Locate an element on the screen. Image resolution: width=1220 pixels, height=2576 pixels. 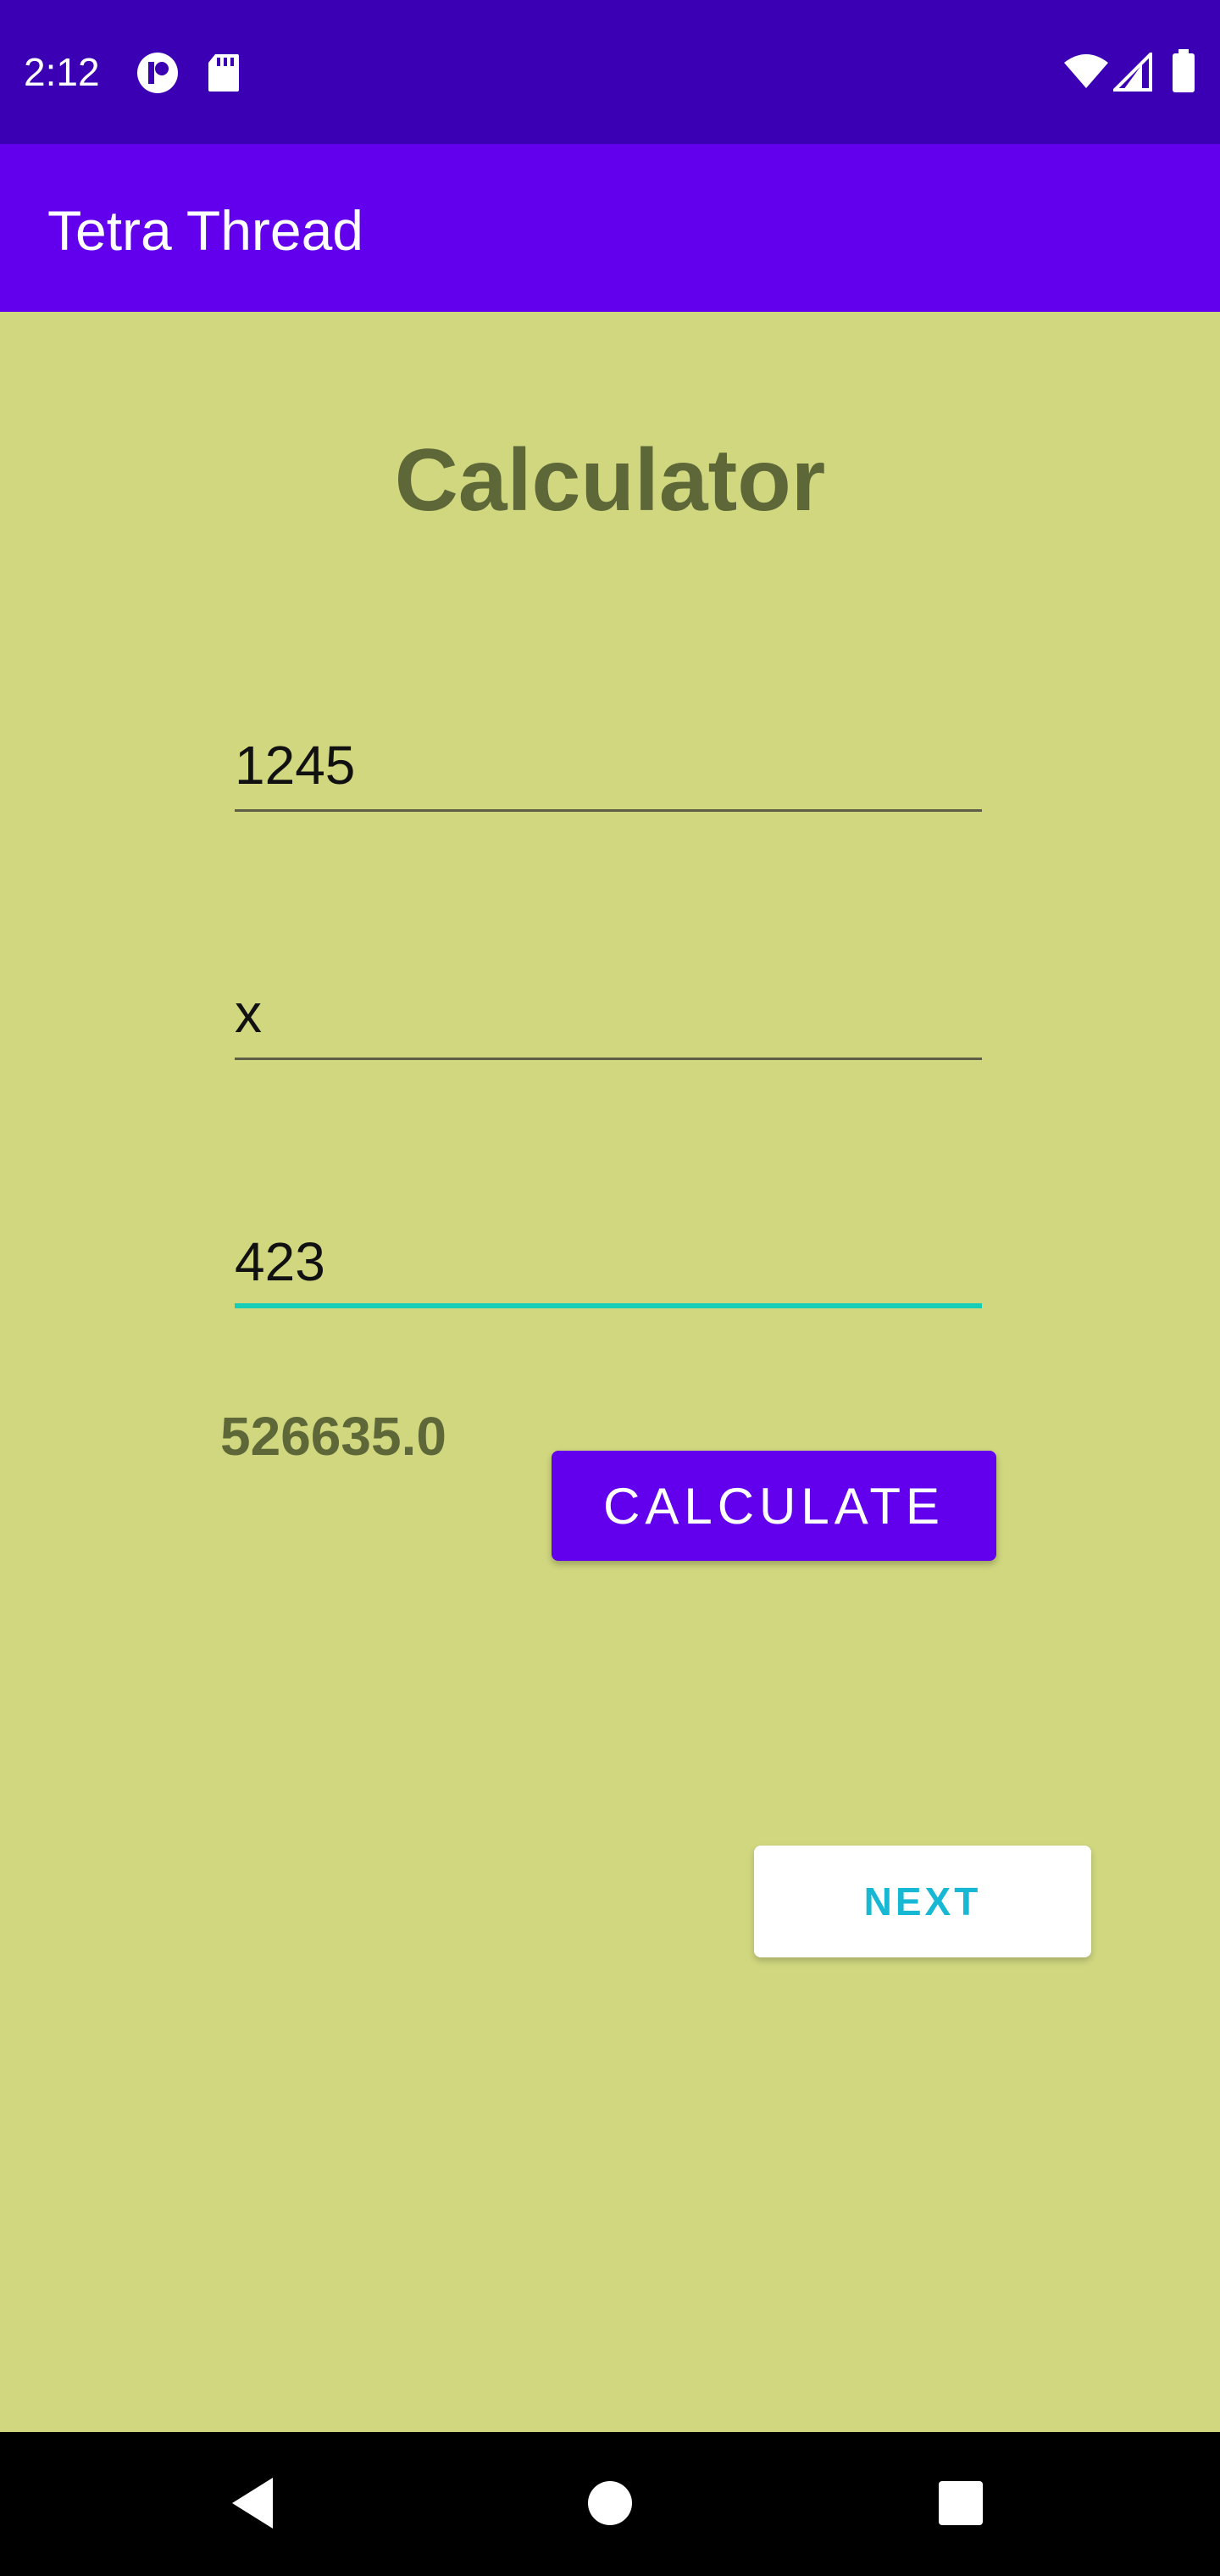
navigation-bar is located at coordinates (610, 2504).